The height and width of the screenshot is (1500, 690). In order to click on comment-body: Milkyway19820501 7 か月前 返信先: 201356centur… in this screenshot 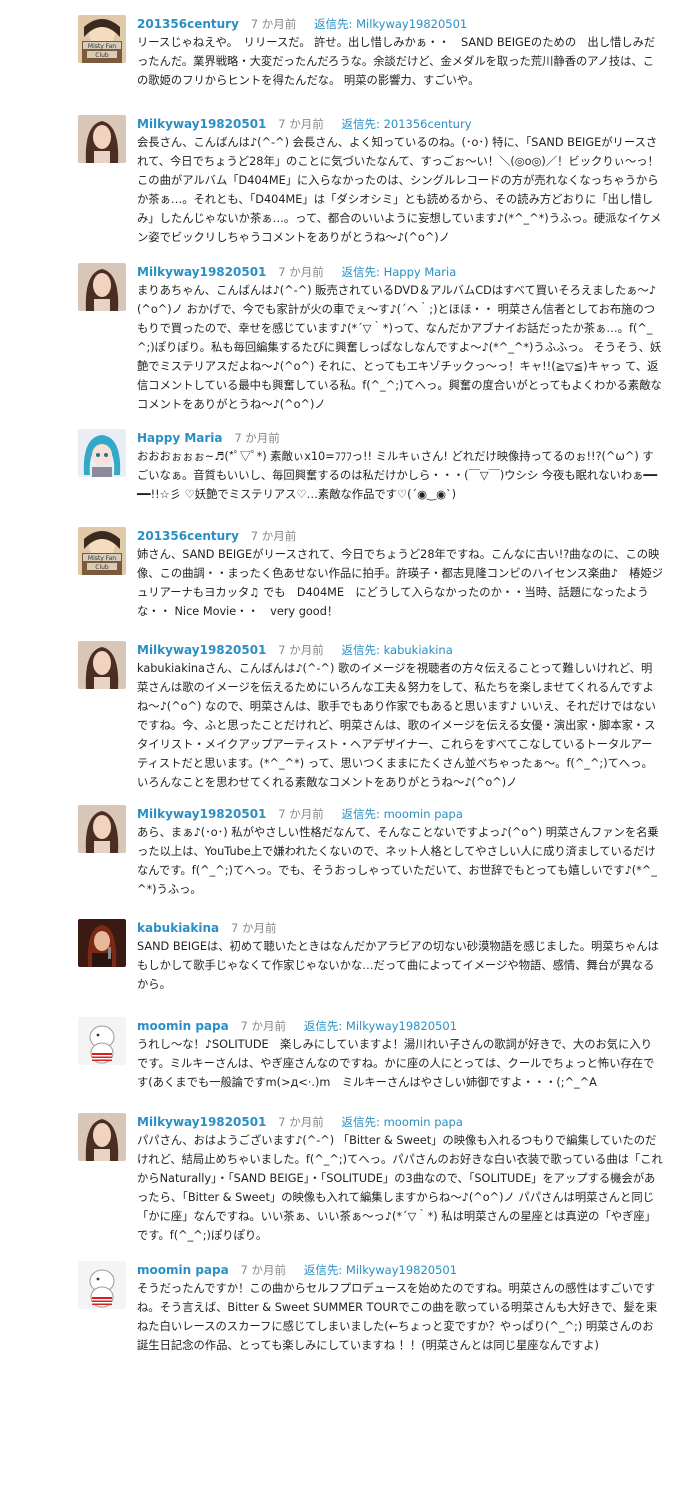, I will do `click(400, 181)`.